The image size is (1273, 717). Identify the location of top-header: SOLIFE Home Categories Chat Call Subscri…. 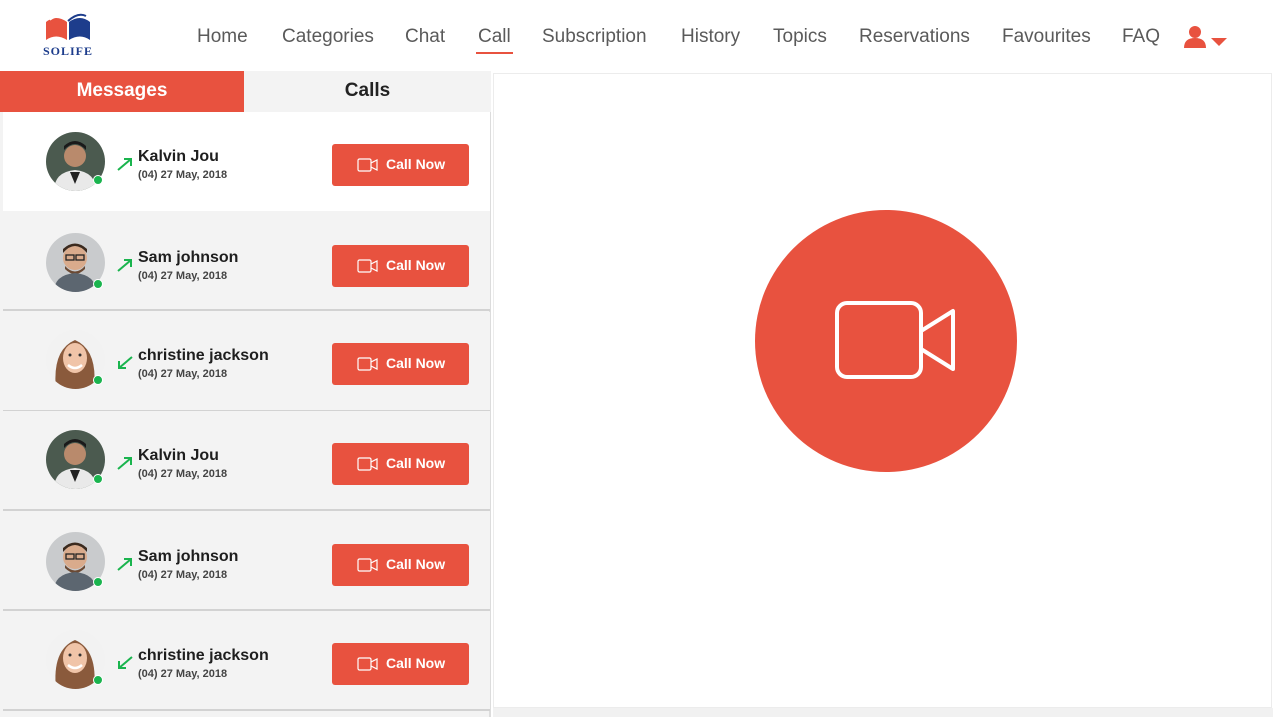
(636, 35).